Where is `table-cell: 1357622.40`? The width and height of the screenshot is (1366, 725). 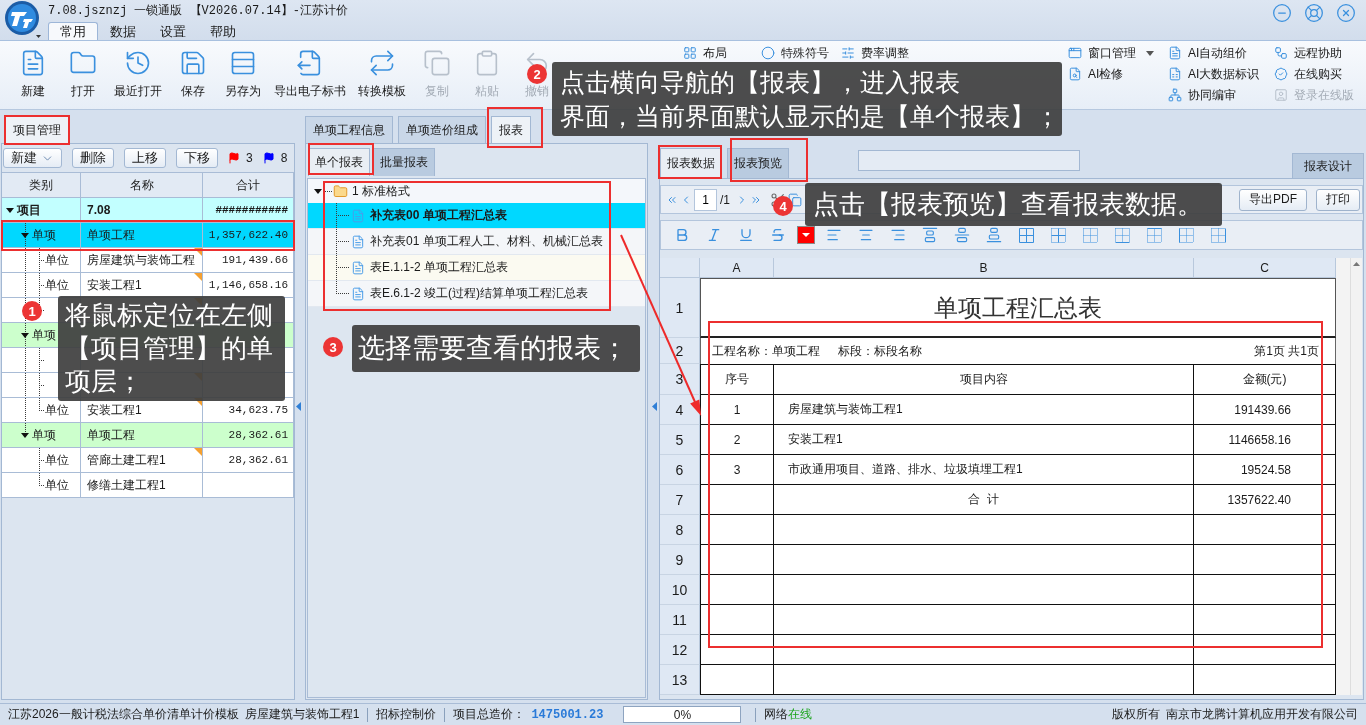 table-cell: 1357622.40 is located at coordinates (1265, 500).